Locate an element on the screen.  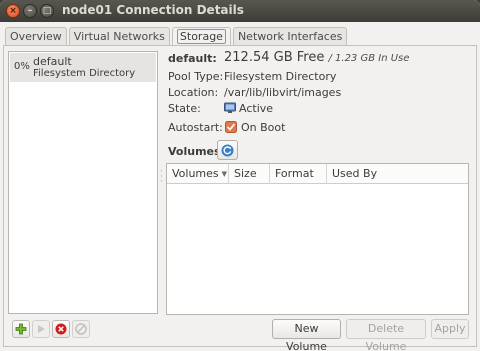
state-value: Active is located at coordinates (256, 108).